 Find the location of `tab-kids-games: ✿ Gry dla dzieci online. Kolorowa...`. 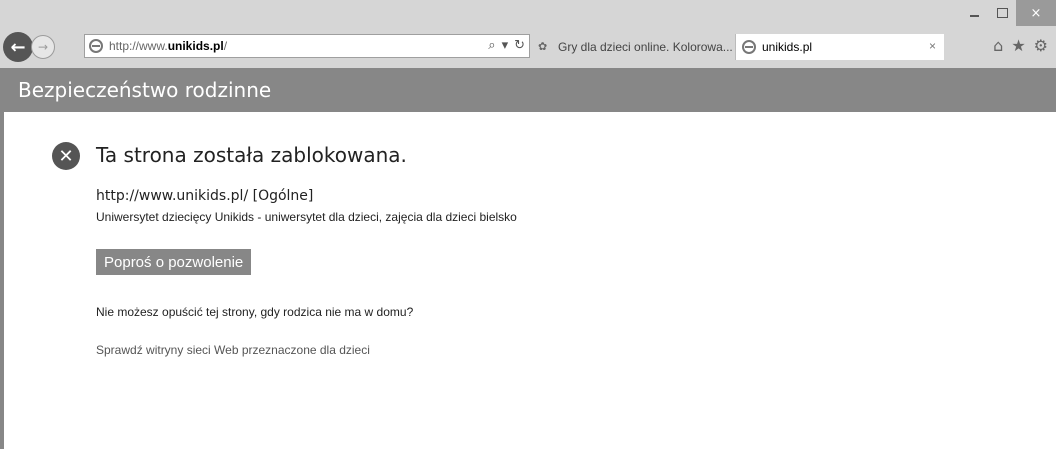

tab-kids-games: ✿ Gry dla dzieci online. Kolorowa... is located at coordinates (634, 47).